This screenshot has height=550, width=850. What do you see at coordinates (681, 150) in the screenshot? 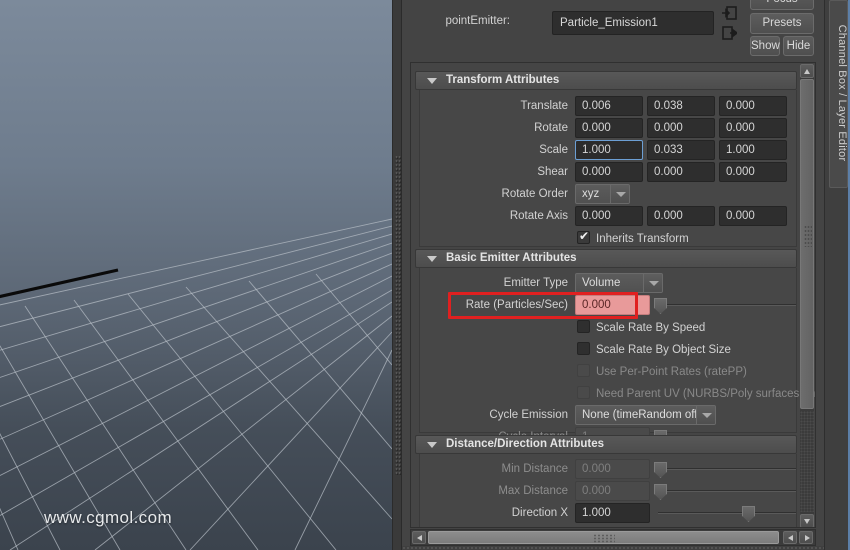
I see `scale-y-input: 0.033` at bounding box center [681, 150].